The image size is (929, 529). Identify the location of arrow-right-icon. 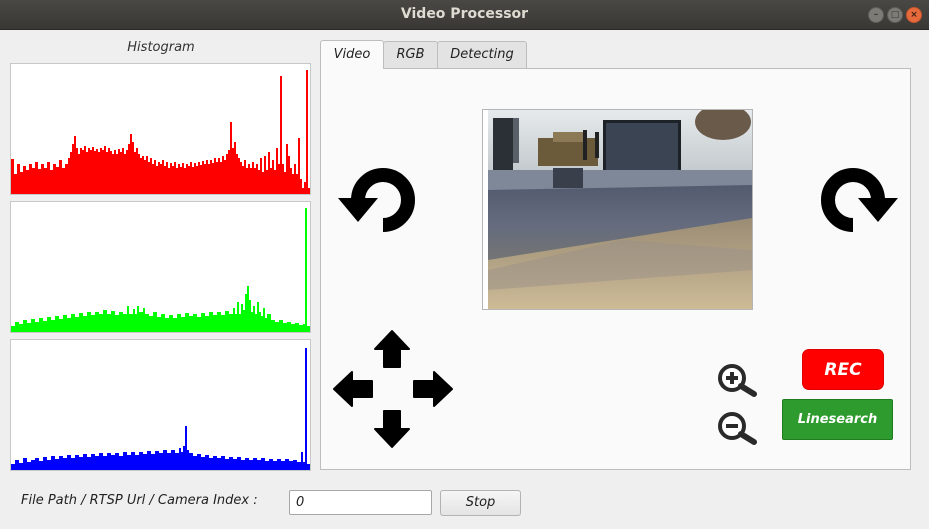
(433, 391).